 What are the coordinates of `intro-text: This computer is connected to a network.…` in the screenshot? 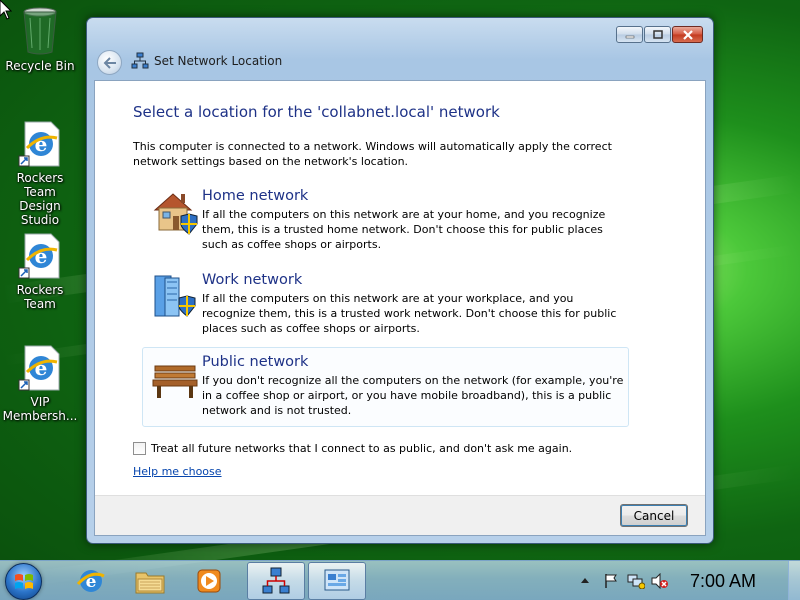 It's located at (372, 154).